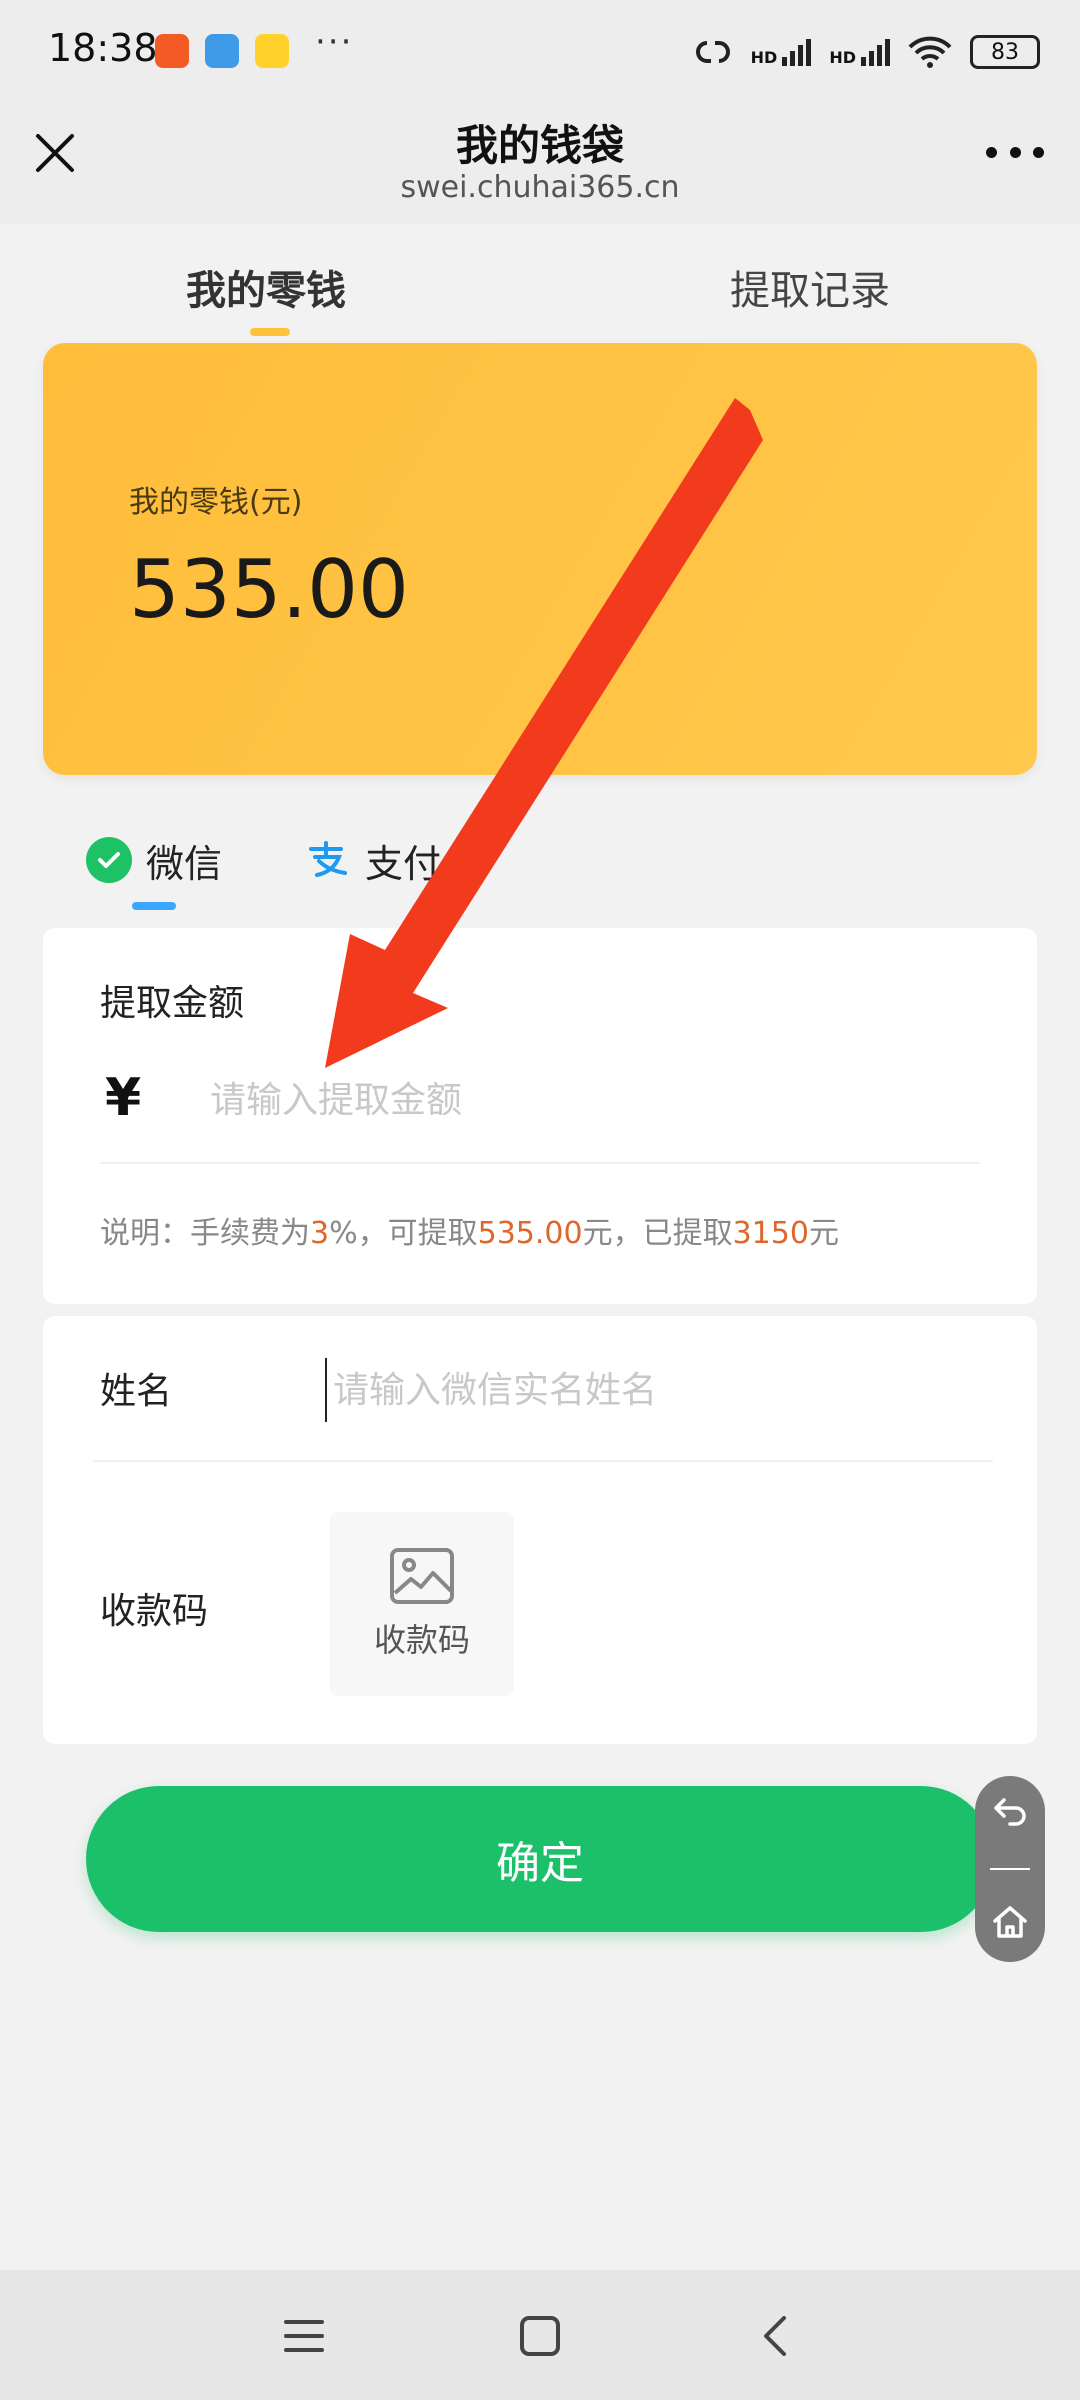  I want to click on tab-active-indicator, so click(270, 332).